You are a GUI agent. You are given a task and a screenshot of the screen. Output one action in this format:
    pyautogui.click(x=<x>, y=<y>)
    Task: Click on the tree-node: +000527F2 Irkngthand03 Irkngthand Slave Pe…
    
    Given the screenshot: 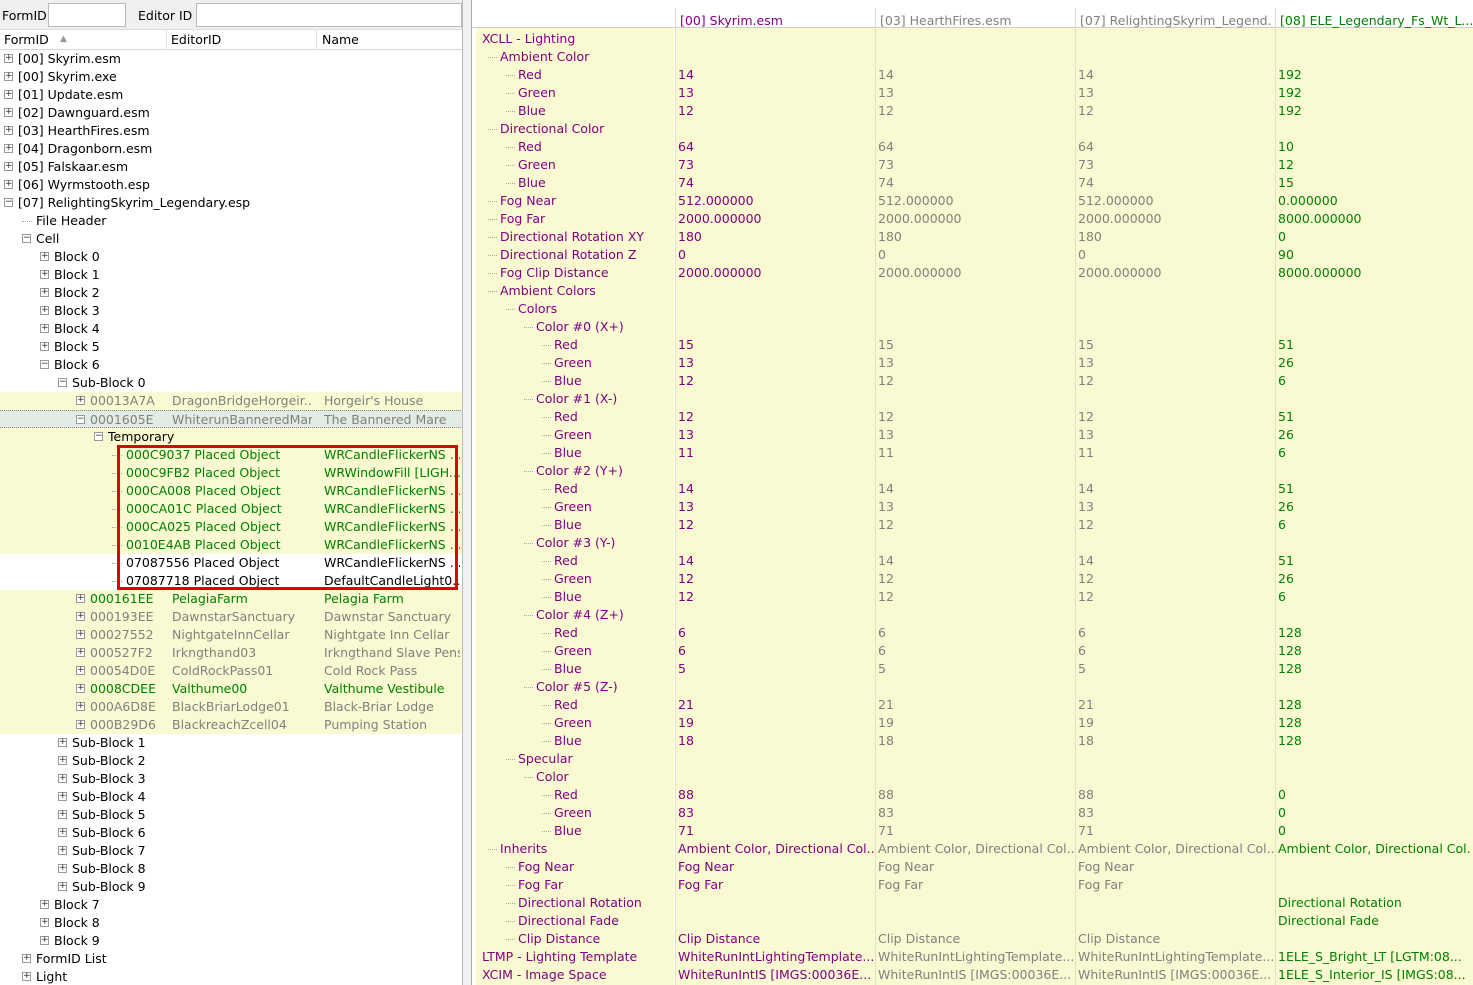 What is the action you would take?
    pyautogui.click(x=231, y=653)
    